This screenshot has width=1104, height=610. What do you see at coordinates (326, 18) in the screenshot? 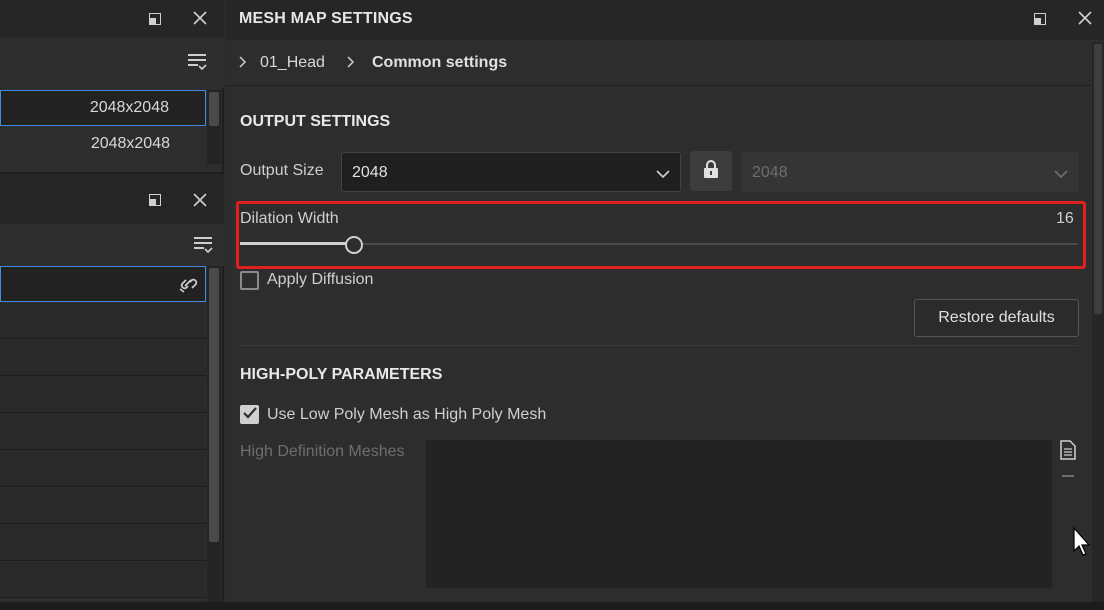
I see `panel-title: MESH MAP SETTINGS` at bounding box center [326, 18].